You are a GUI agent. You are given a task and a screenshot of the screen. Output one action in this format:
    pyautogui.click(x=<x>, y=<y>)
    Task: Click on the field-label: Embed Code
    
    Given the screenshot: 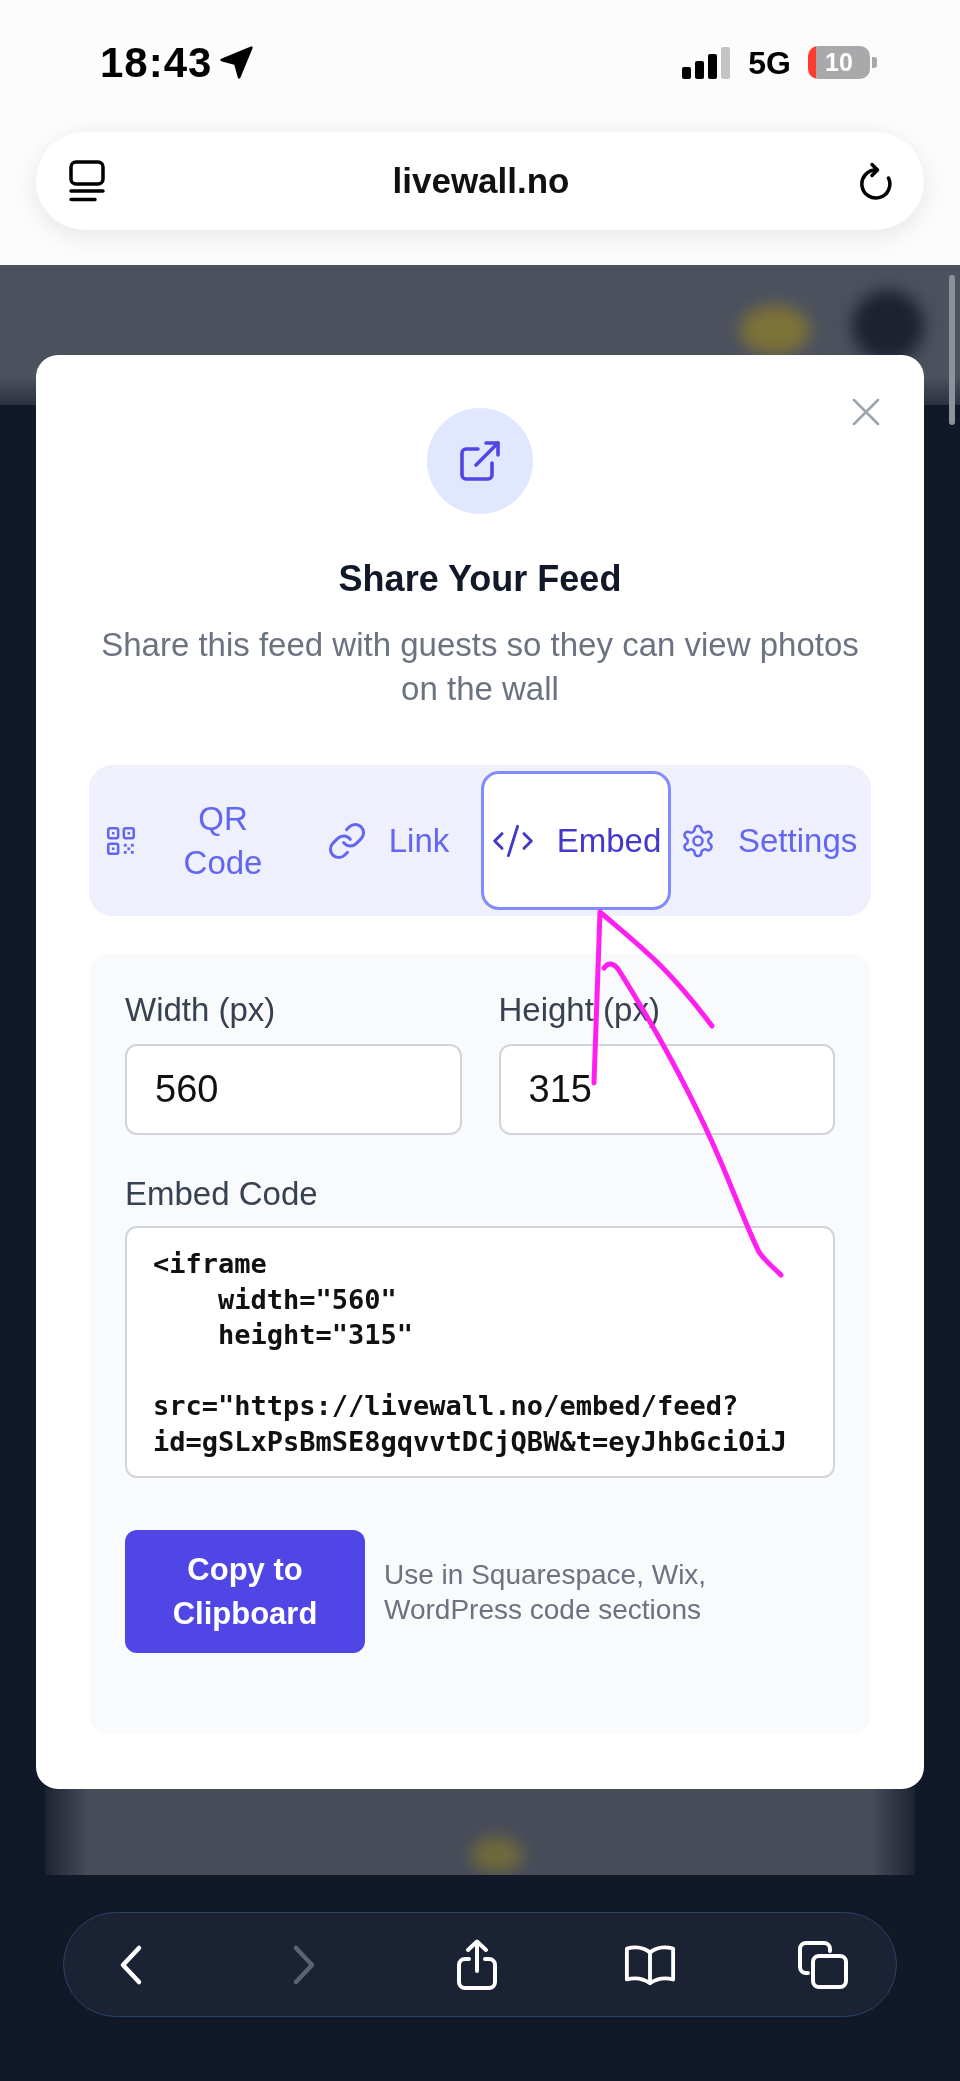 What is the action you would take?
    pyautogui.click(x=221, y=1194)
    